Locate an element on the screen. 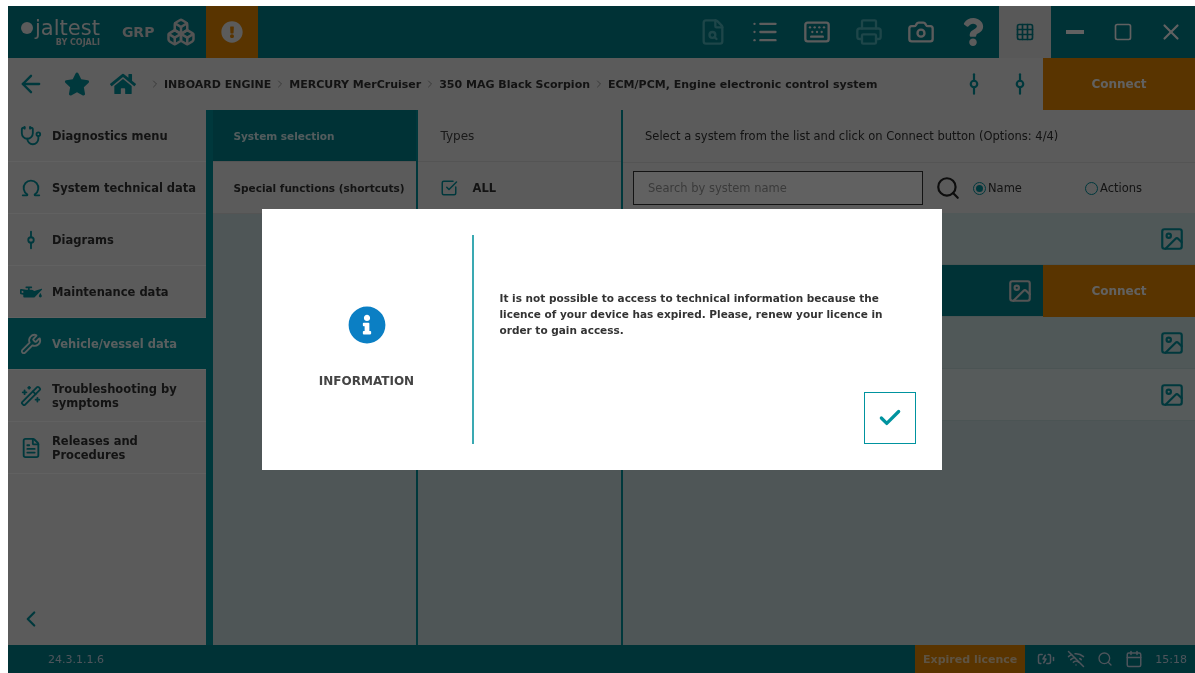  version-text: 24.3.1.1.6 is located at coordinates (76, 659).